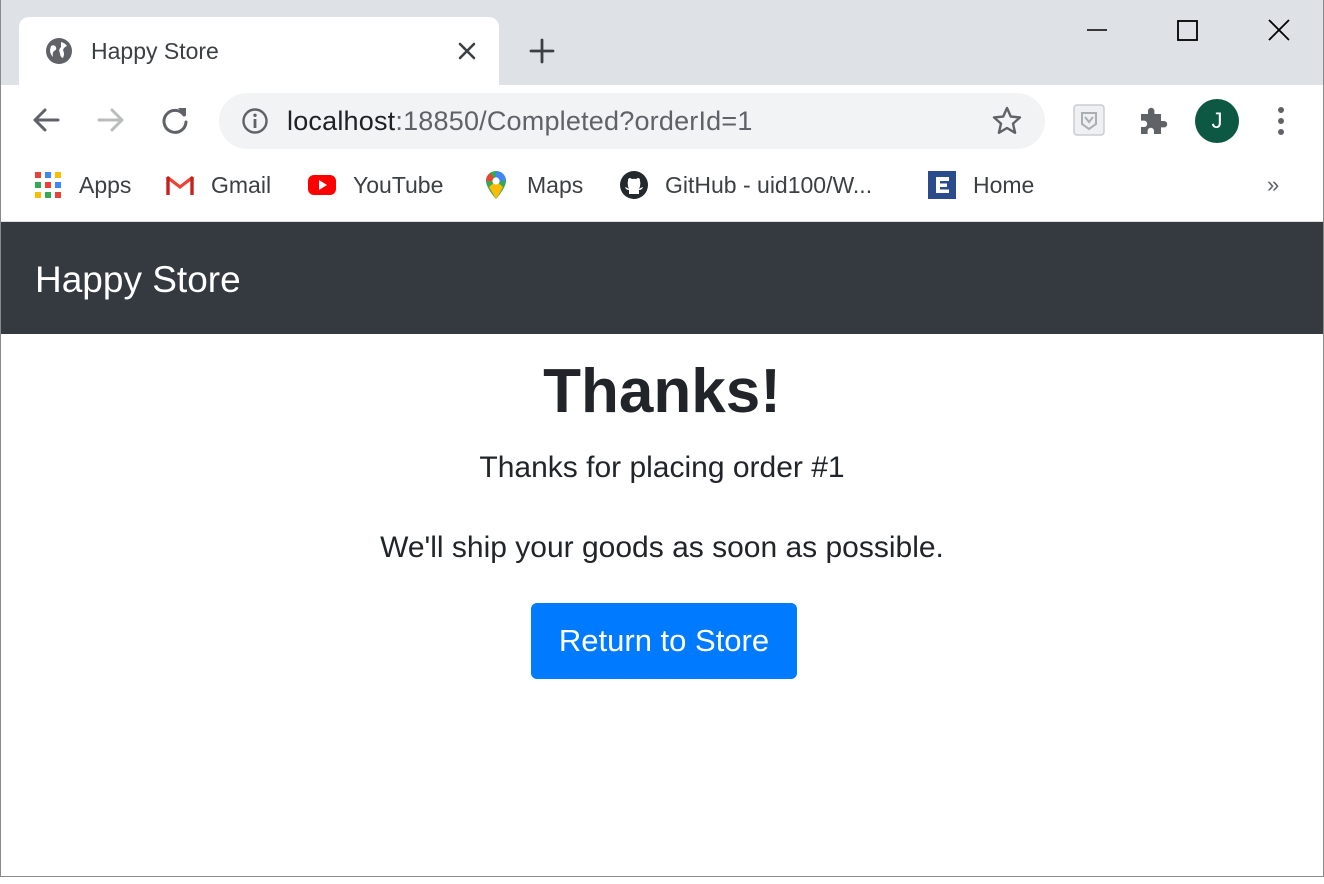 This screenshot has height=884, width=1324. Describe the element at coordinates (1273, 185) in the screenshot. I see `bookmarks-overflow-chevron-icon: »` at that location.